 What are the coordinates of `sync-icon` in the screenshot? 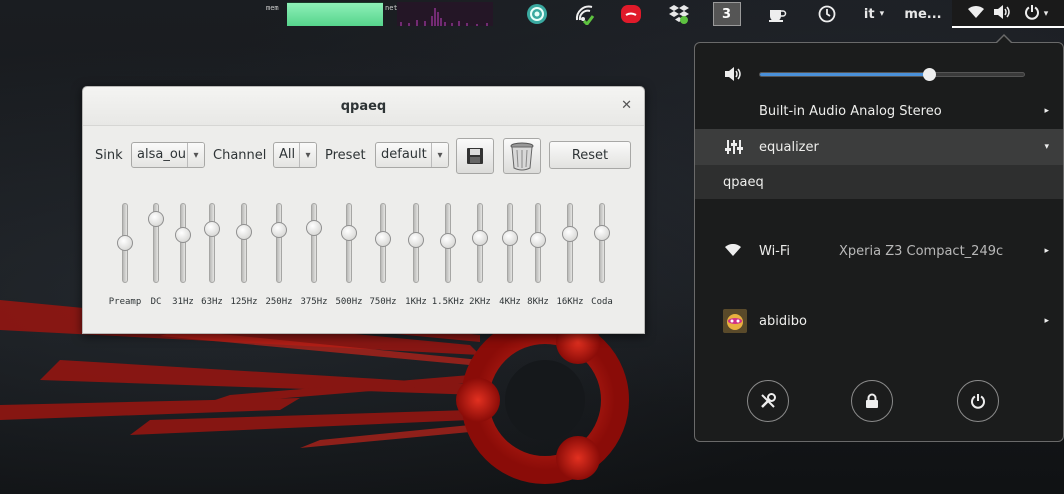 It's located at (537, 14).